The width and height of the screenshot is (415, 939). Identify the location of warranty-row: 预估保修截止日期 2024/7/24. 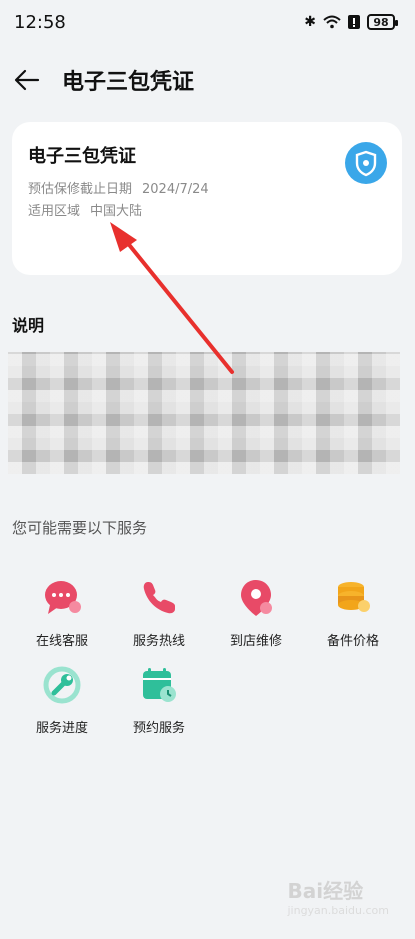
(118, 187).